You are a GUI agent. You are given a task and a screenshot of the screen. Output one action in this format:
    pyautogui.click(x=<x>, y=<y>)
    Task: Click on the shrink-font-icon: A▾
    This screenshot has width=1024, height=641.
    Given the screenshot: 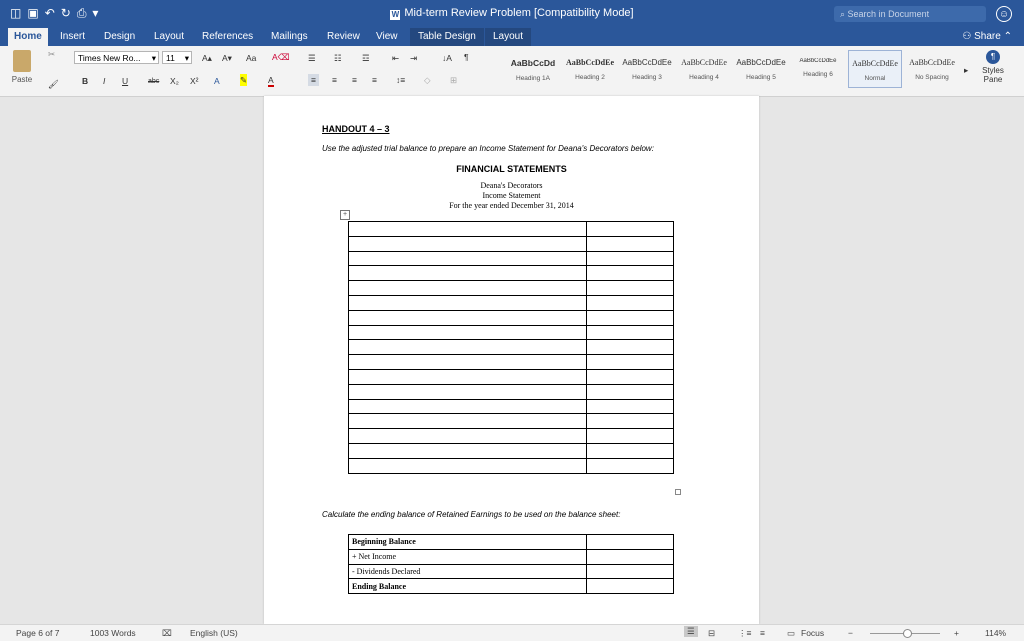 What is the action you would take?
    pyautogui.click(x=227, y=58)
    